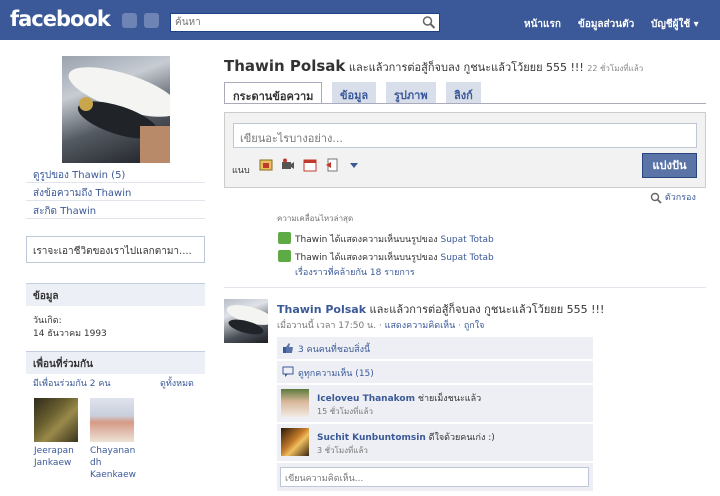 This screenshot has width=720, height=496. Describe the element at coordinates (129, 20) in the screenshot. I see `friend-requests-icon` at that location.